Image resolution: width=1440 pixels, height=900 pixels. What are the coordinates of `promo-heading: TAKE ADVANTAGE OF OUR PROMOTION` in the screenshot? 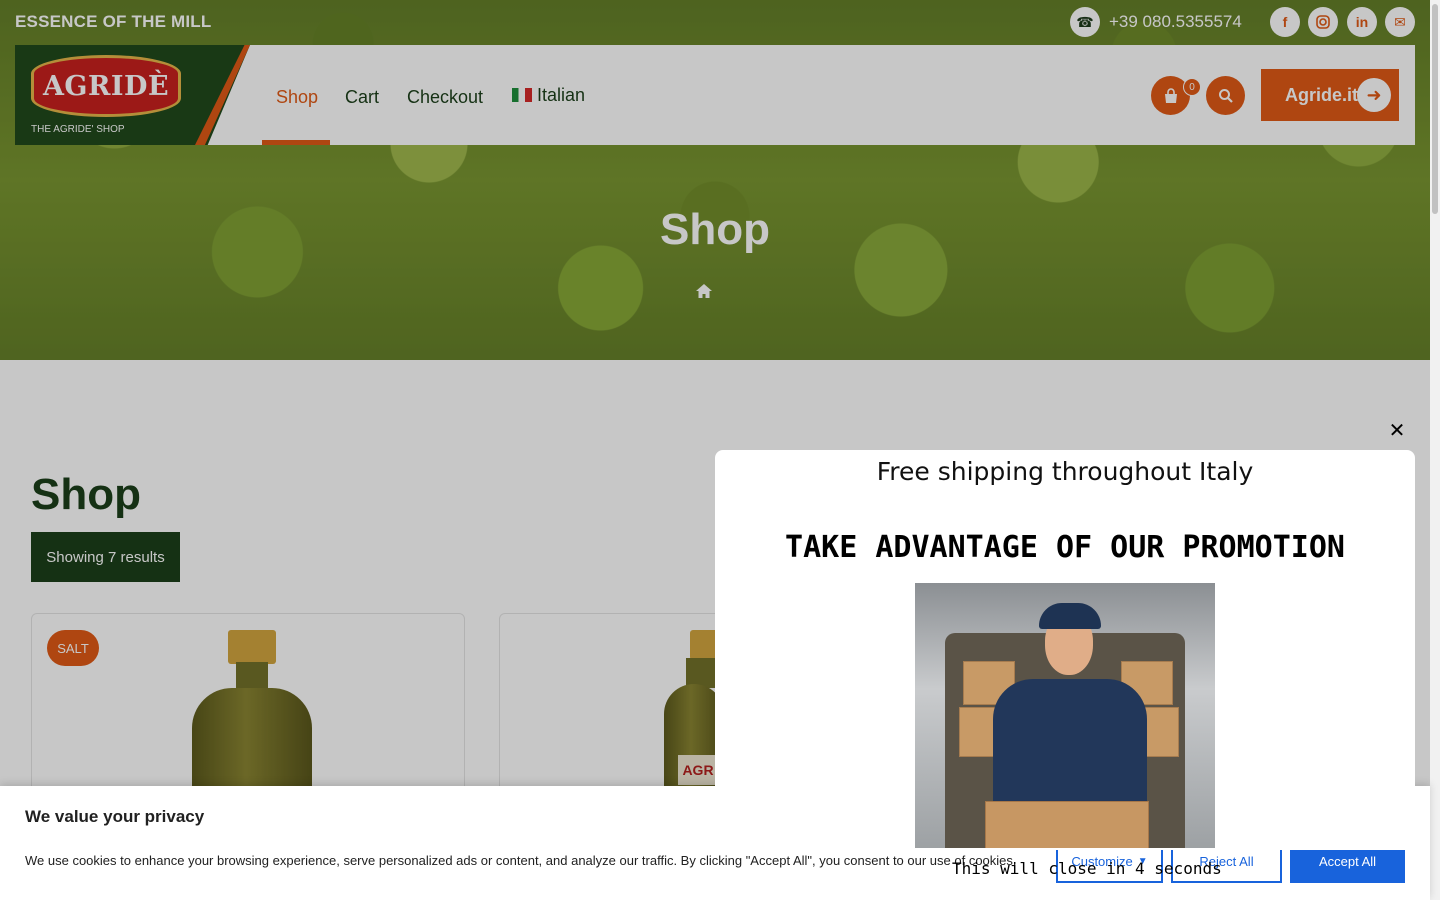 It's located at (1065, 547).